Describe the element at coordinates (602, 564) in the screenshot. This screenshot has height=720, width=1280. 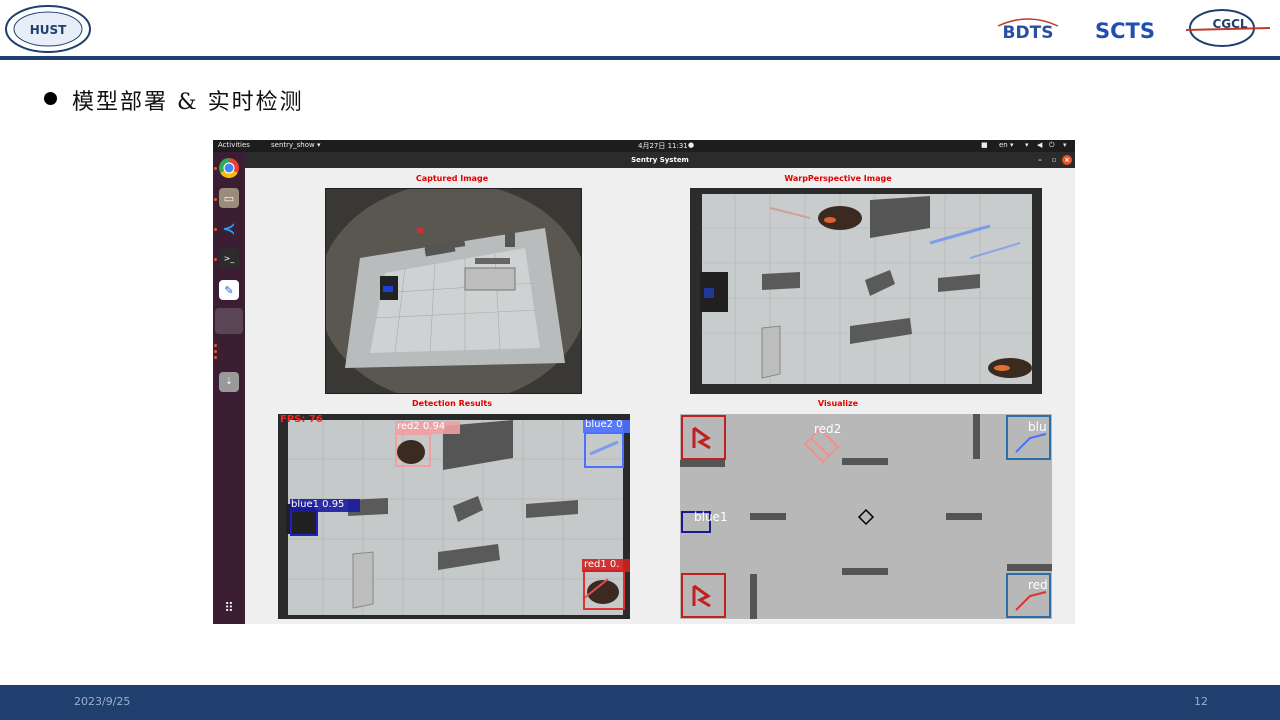
I see `red1-label: red1 0.` at that location.